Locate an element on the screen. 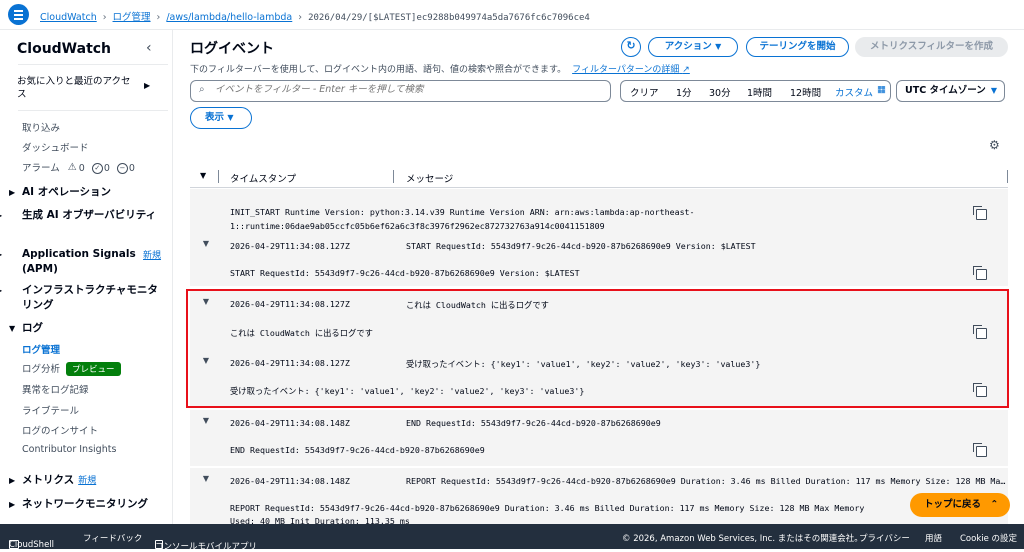 The height and width of the screenshot is (552, 1024). section-label: インフラストラクチャモニタリング is located at coordinates (90, 297).